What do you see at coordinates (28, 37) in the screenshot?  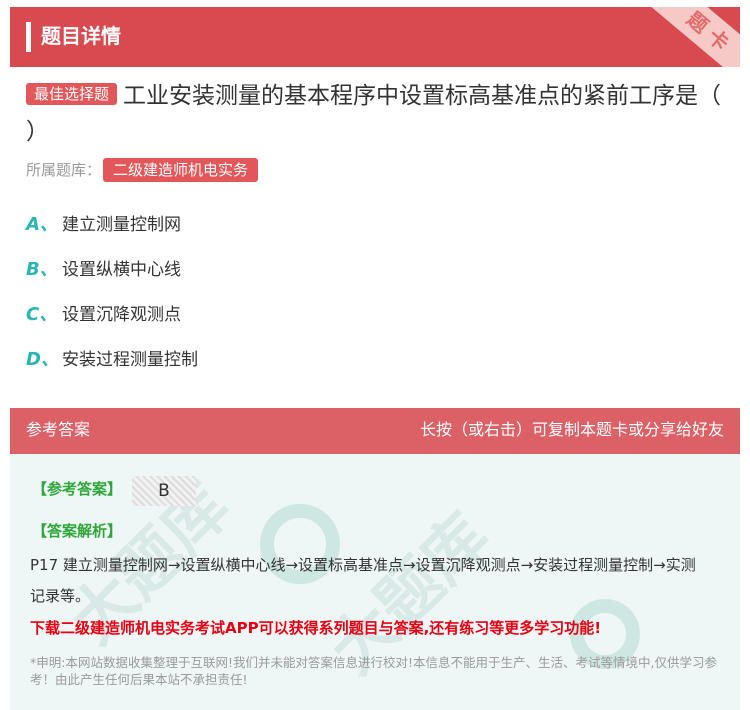 I see `title-accent-bar` at bounding box center [28, 37].